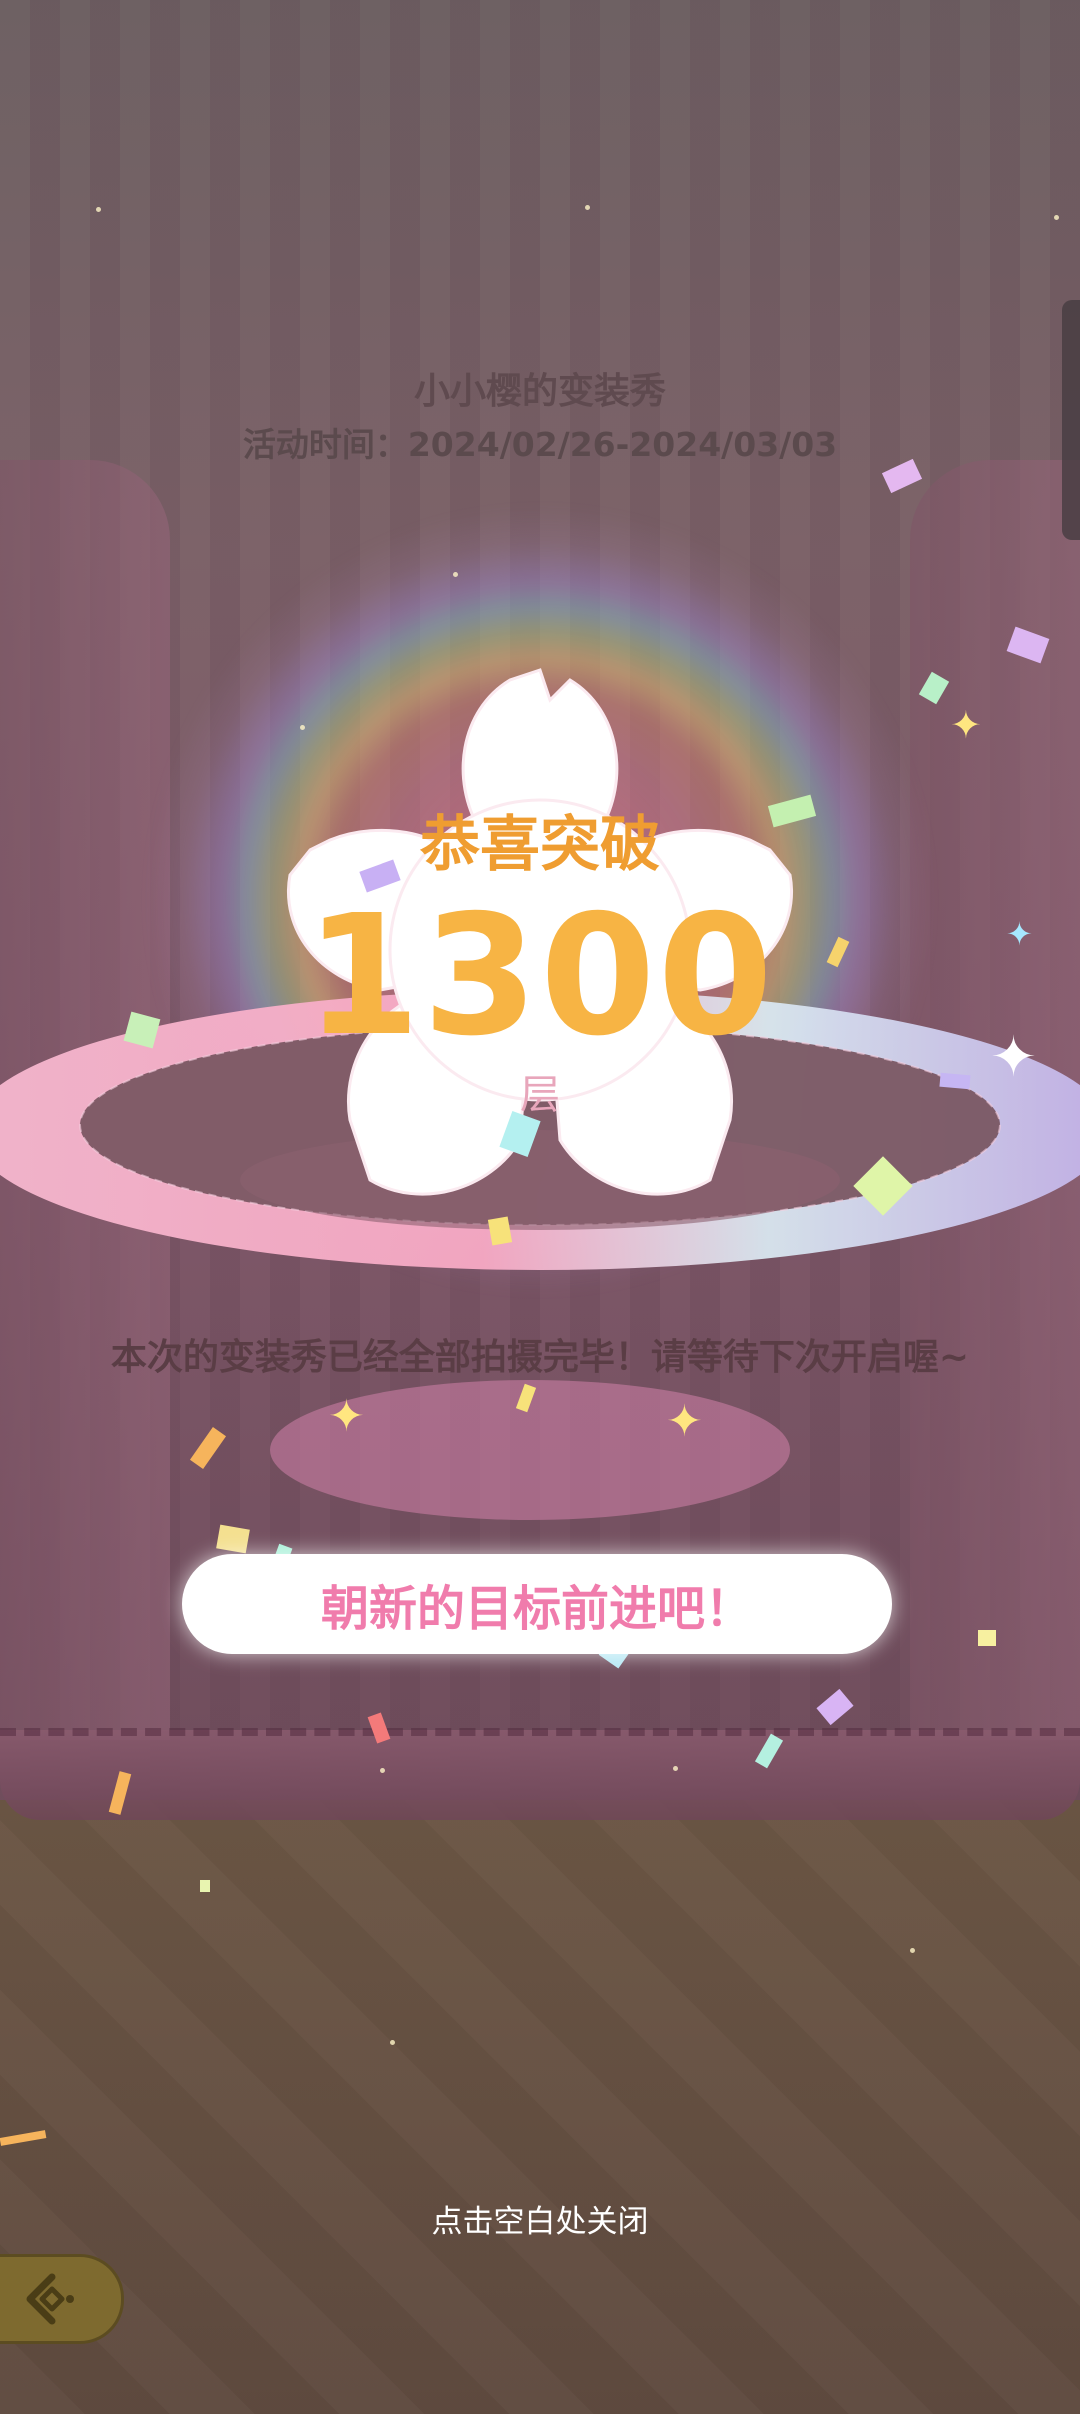  What do you see at coordinates (50, 2299) in the screenshot?
I see `back-arrow-icon` at bounding box center [50, 2299].